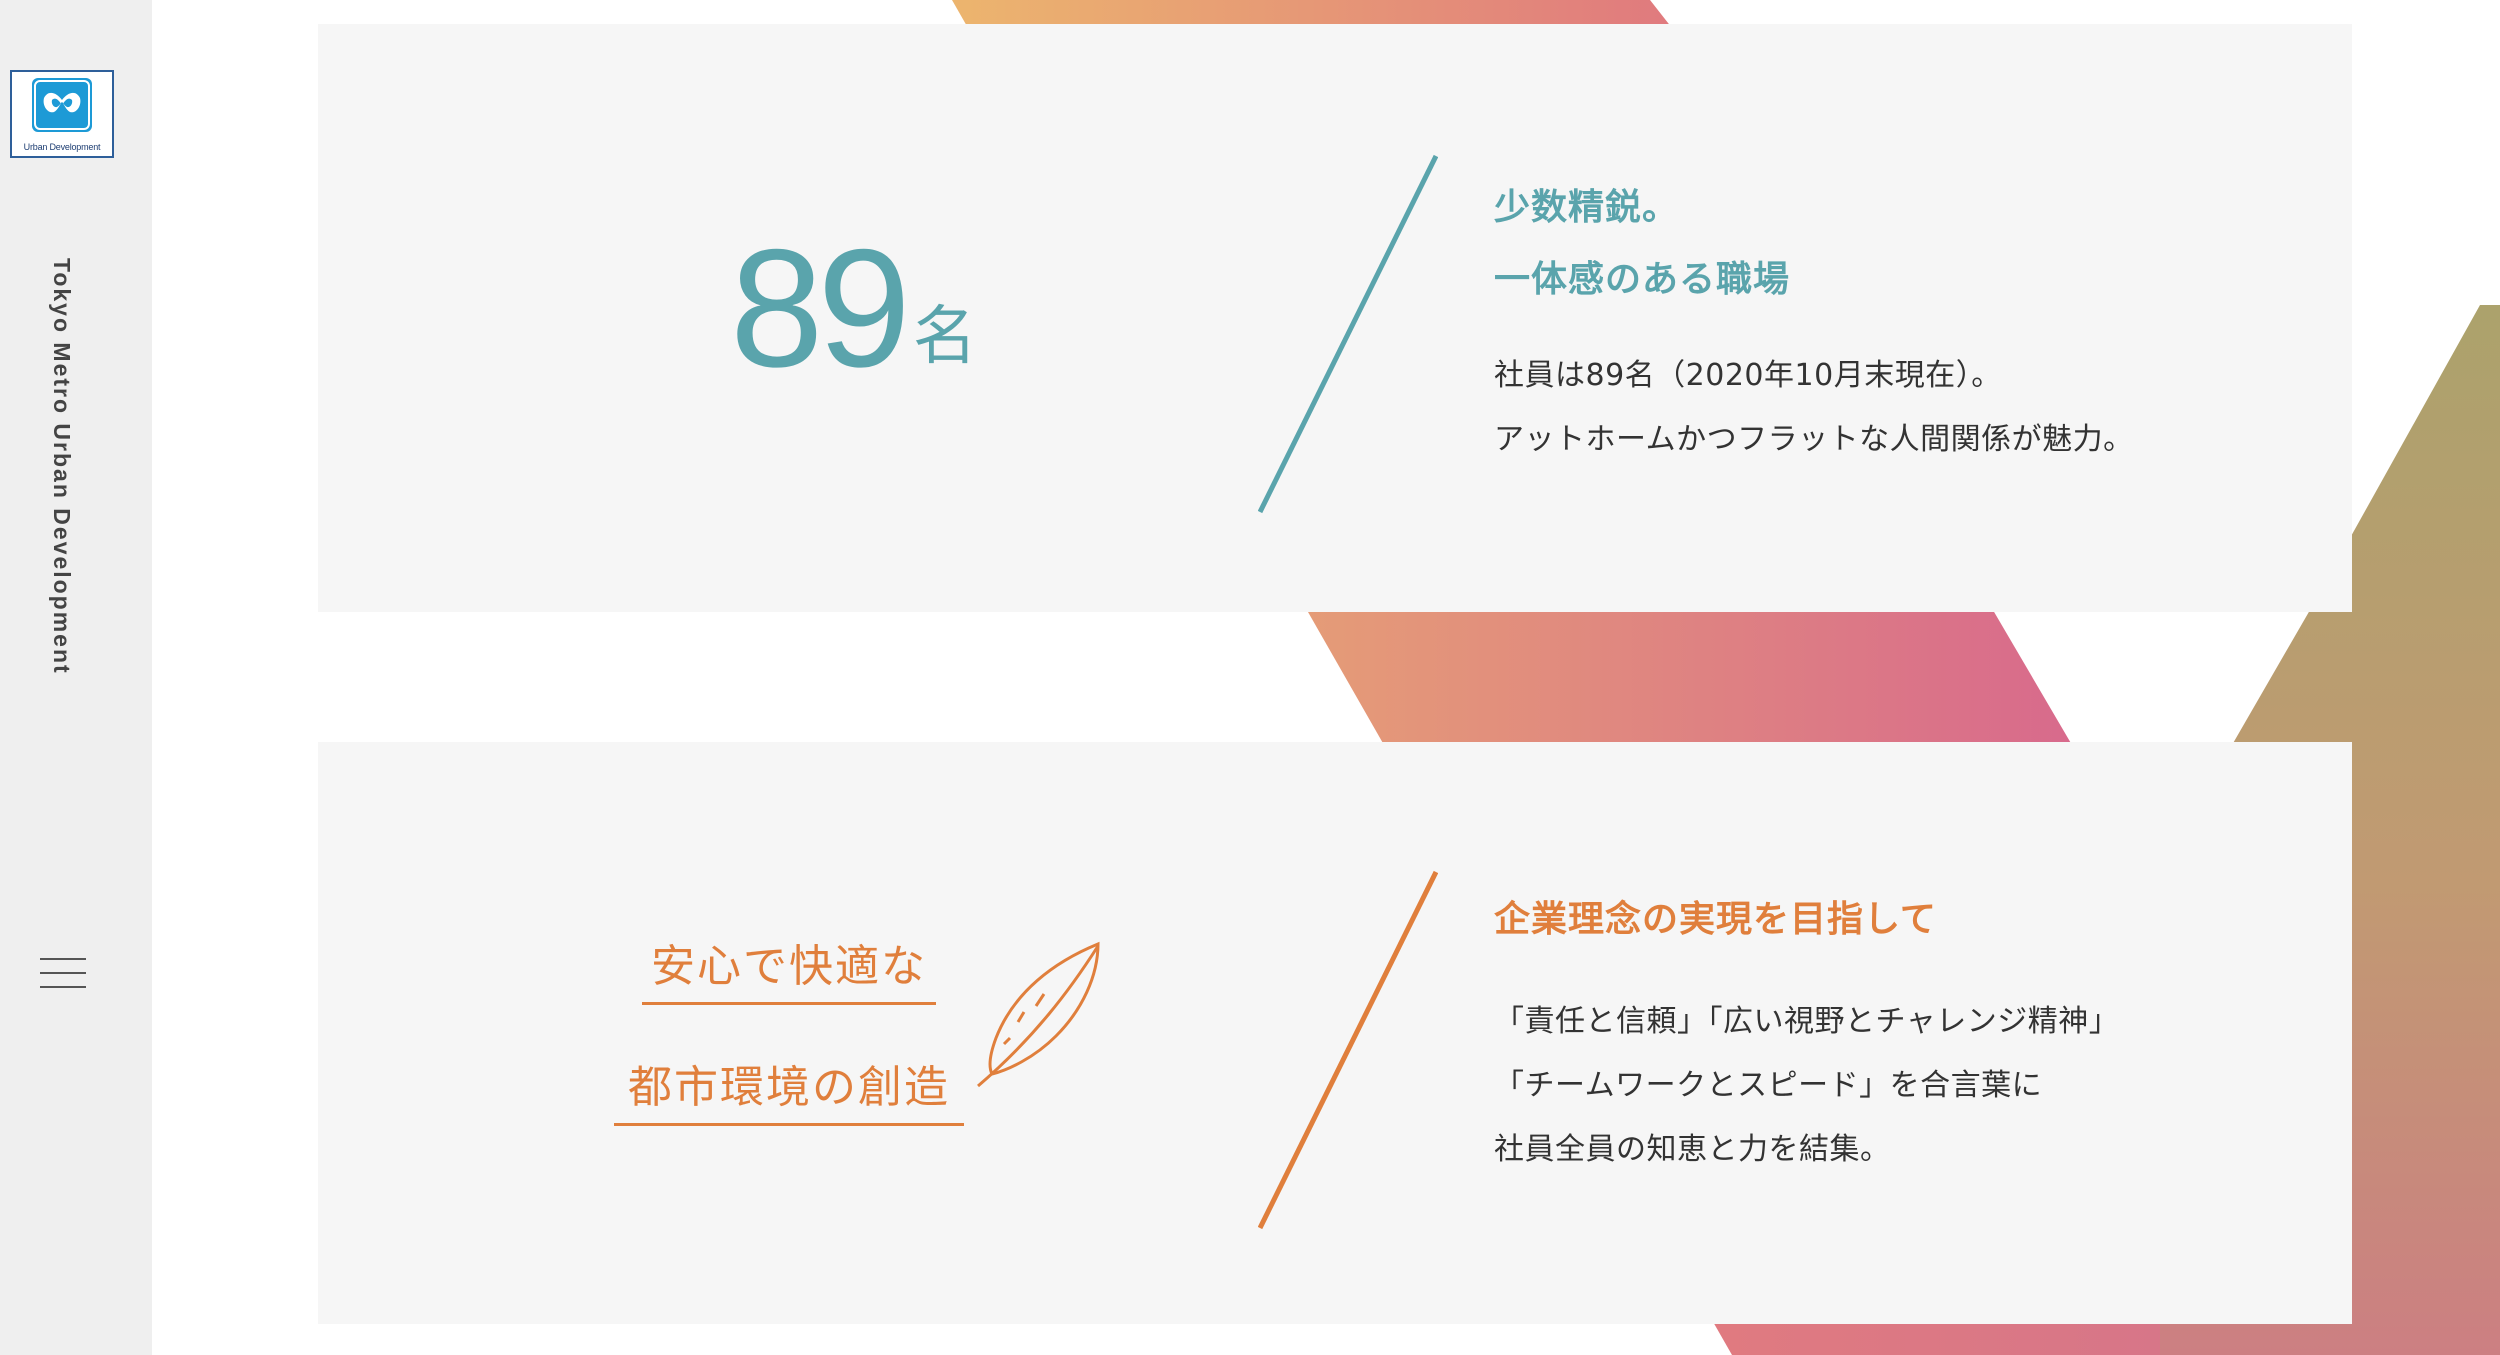  I want to click on description-line: アットホームかつフラットな人間関係が魅力。, so click(1814, 439).